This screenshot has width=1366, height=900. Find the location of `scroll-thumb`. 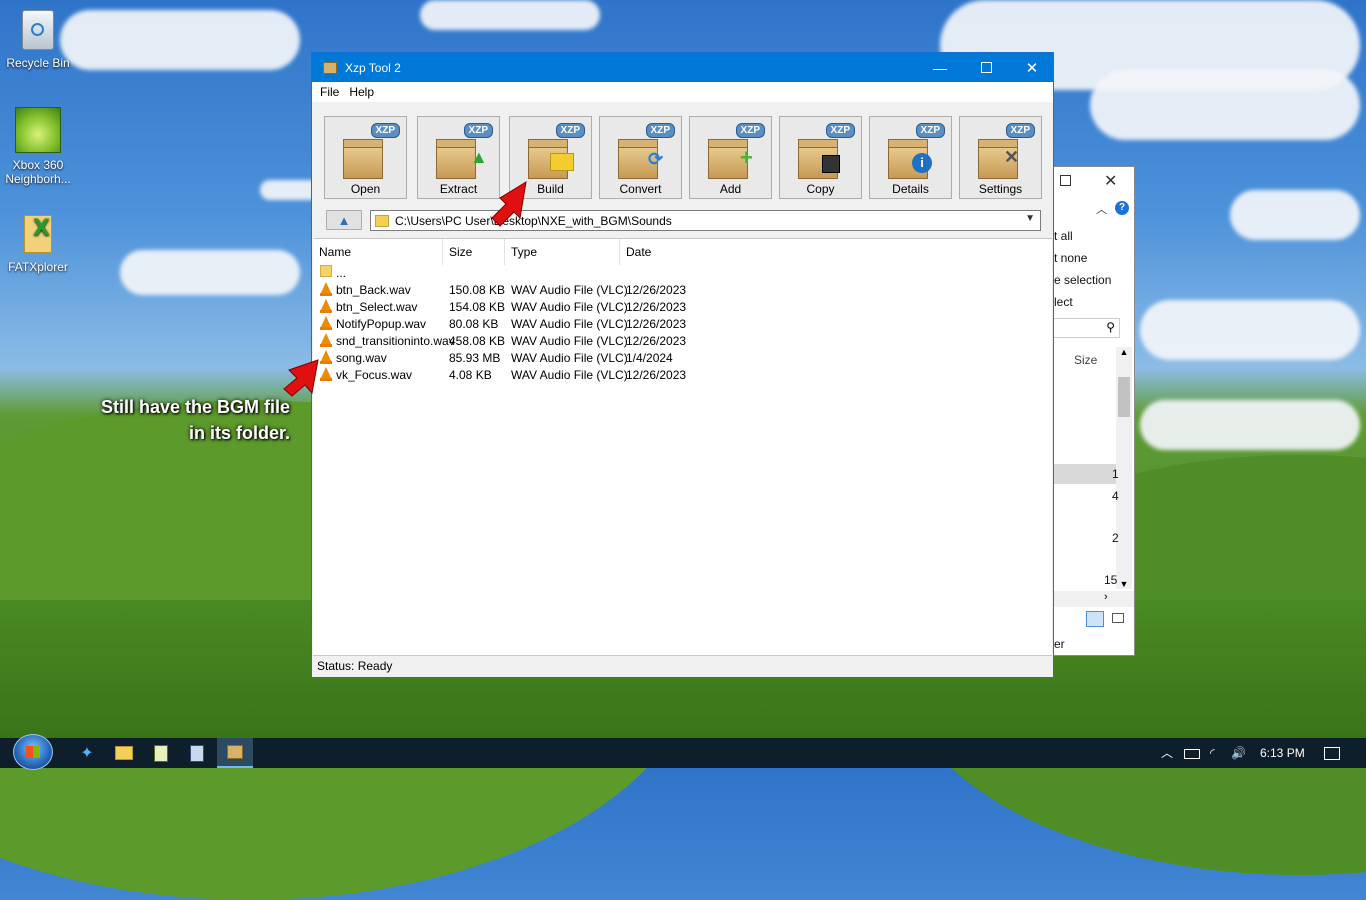

scroll-thumb is located at coordinates (1124, 397).